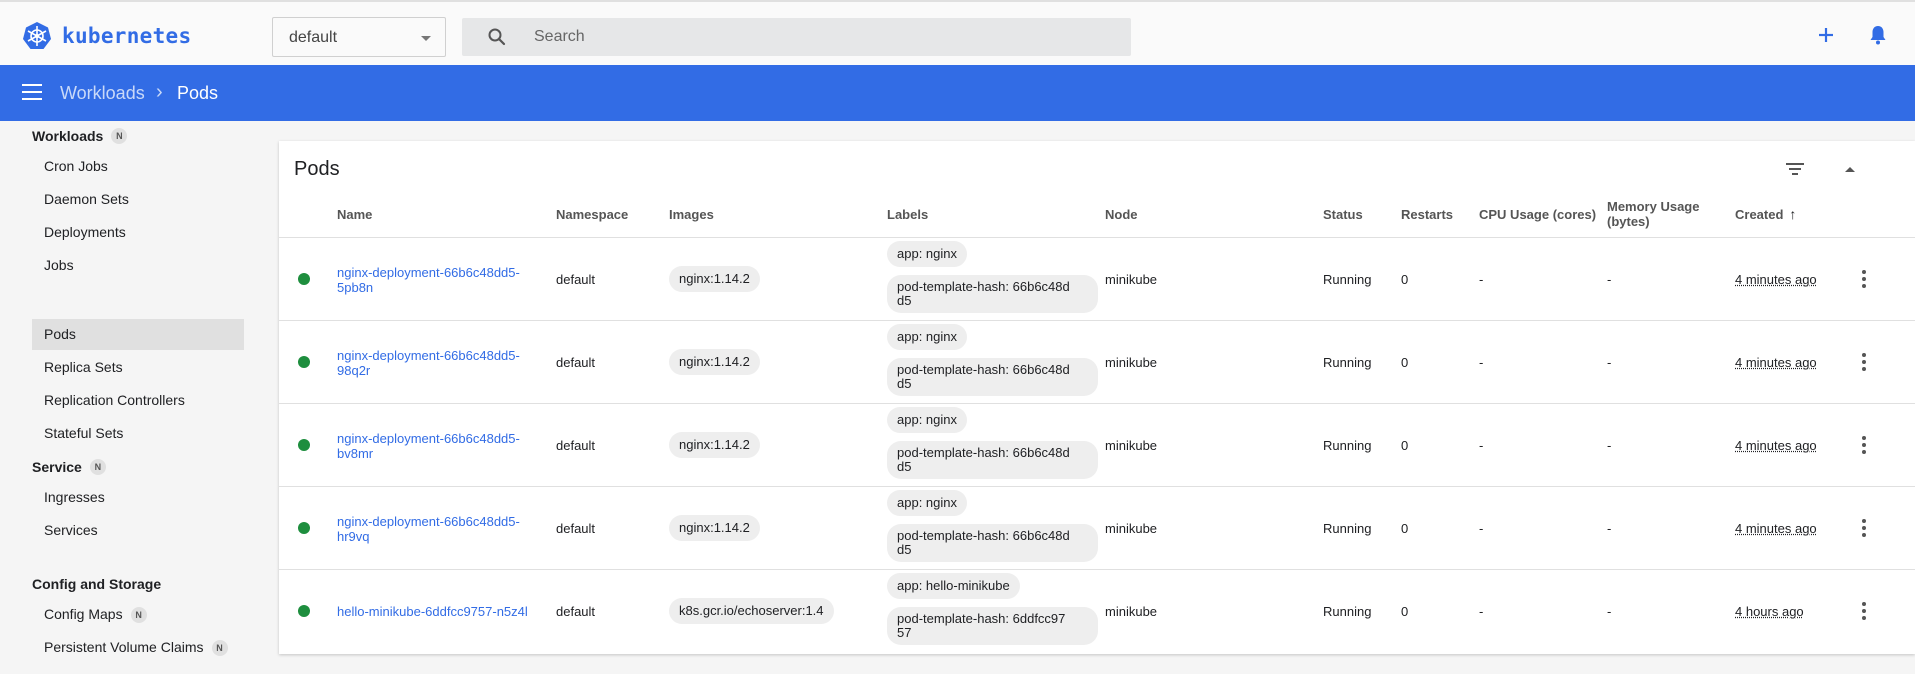 This screenshot has width=1915, height=674. Describe the element at coordinates (83, 367) in the screenshot. I see `sidebar-item-label: Replica Sets` at that location.